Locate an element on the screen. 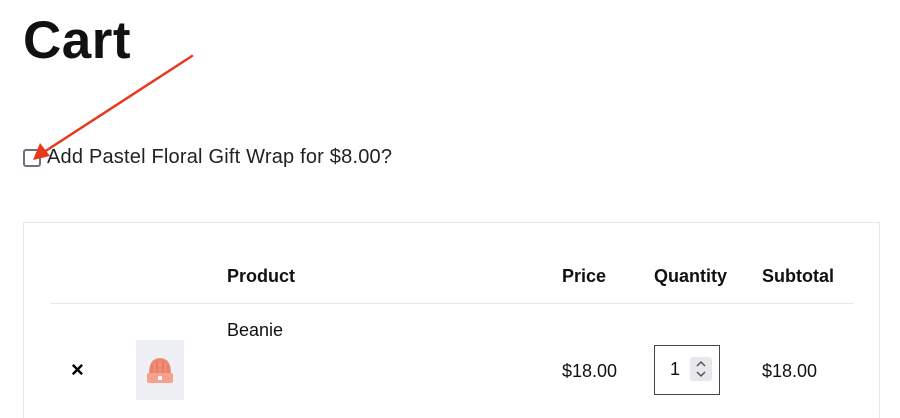 The width and height of the screenshot is (900, 418). remove-item-button: × is located at coordinates (77, 370).